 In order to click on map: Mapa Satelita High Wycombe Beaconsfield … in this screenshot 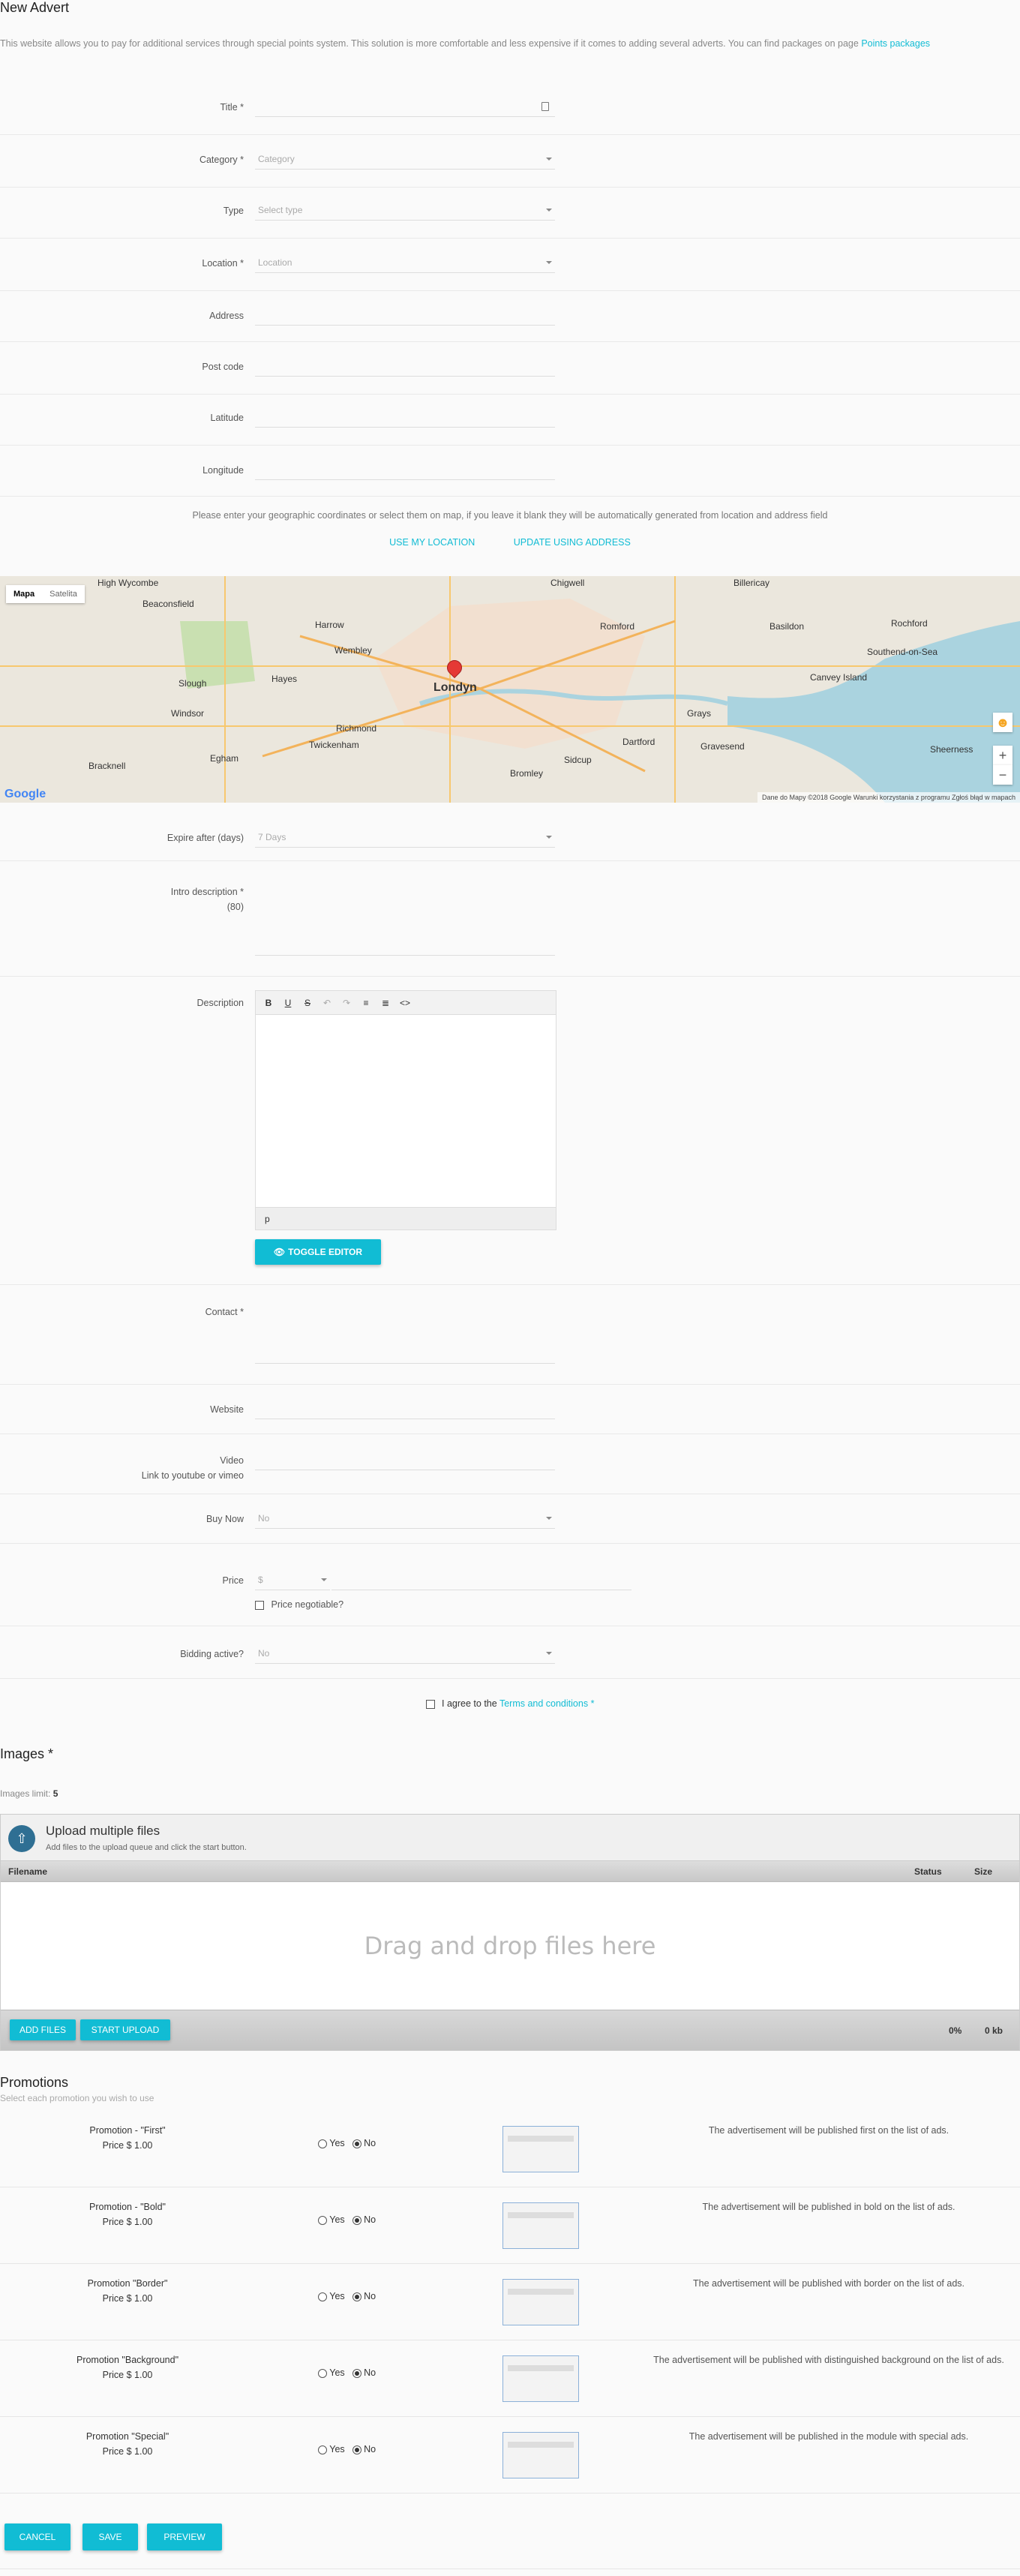, I will do `click(510, 689)`.